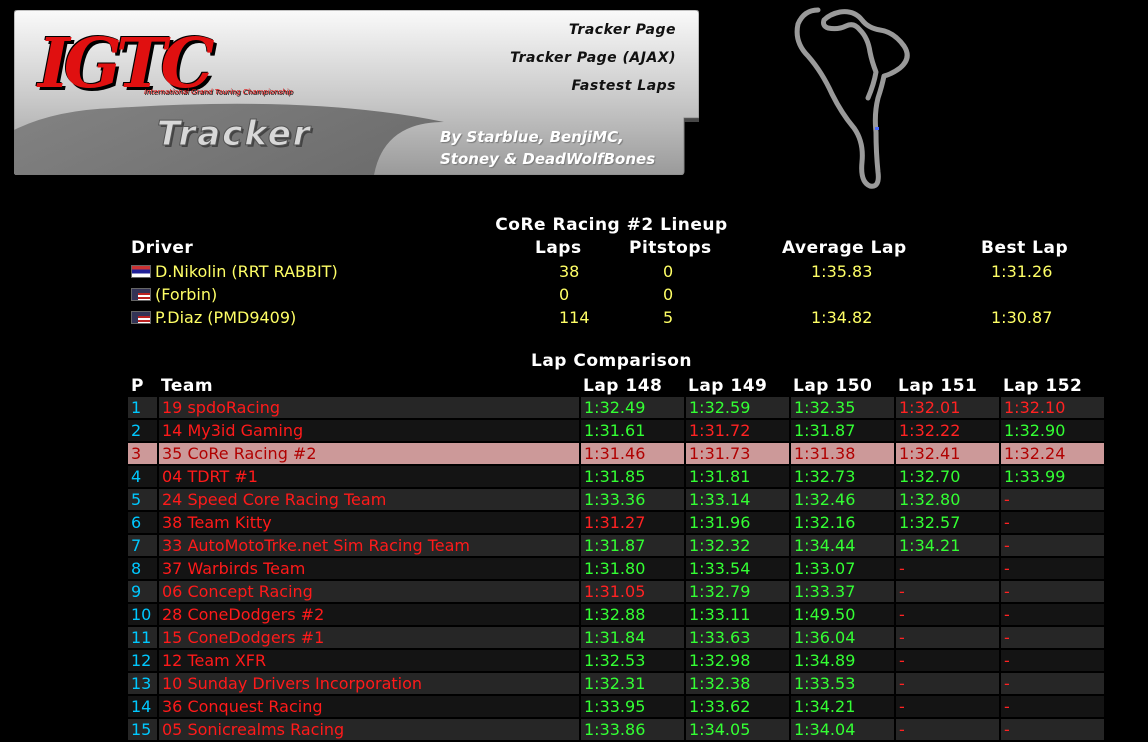 The height and width of the screenshot is (742, 1148). I want to click on lap-time-cell: 1:32.31, so click(633, 684).